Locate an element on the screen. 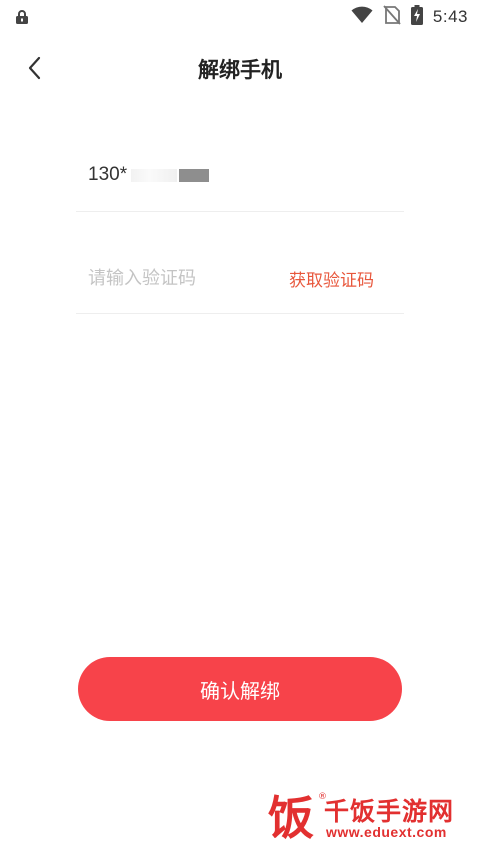  watermark-logo-char: 饭 is located at coordinates (291, 818).